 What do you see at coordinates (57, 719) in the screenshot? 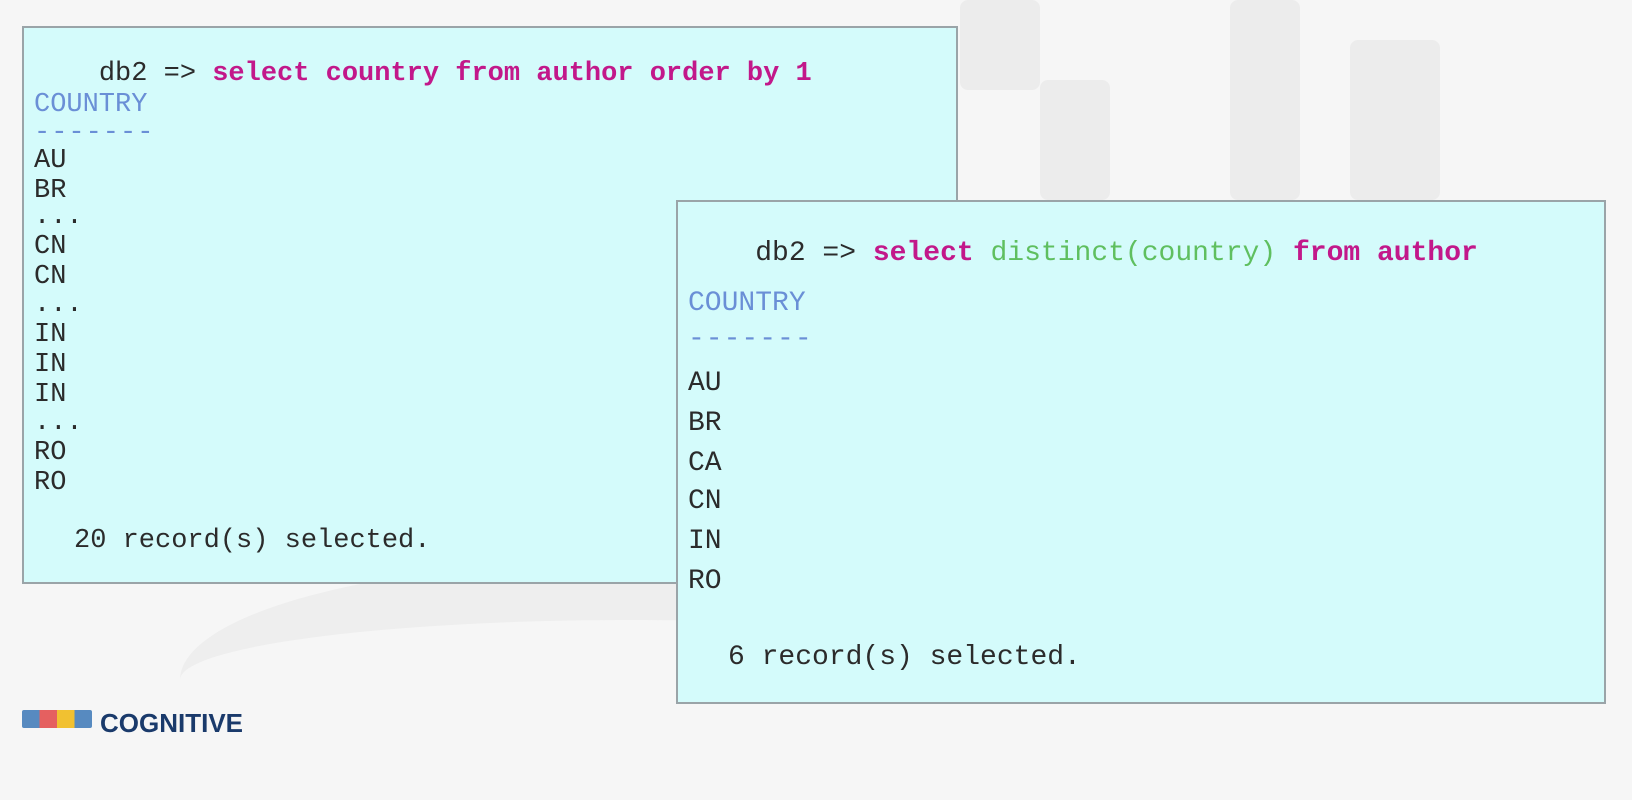
I see `logo-mark-icon` at bounding box center [57, 719].